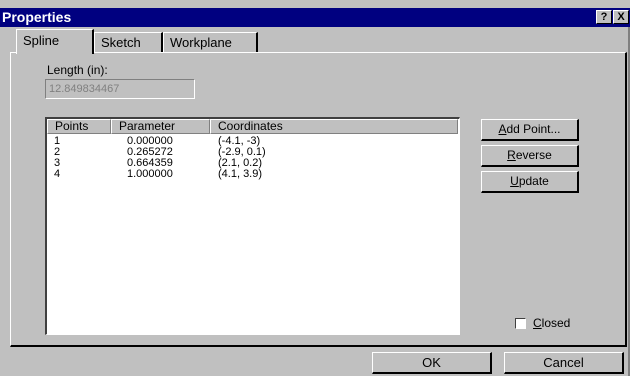 The image size is (630, 376). I want to click on update-button: Update, so click(530, 182).